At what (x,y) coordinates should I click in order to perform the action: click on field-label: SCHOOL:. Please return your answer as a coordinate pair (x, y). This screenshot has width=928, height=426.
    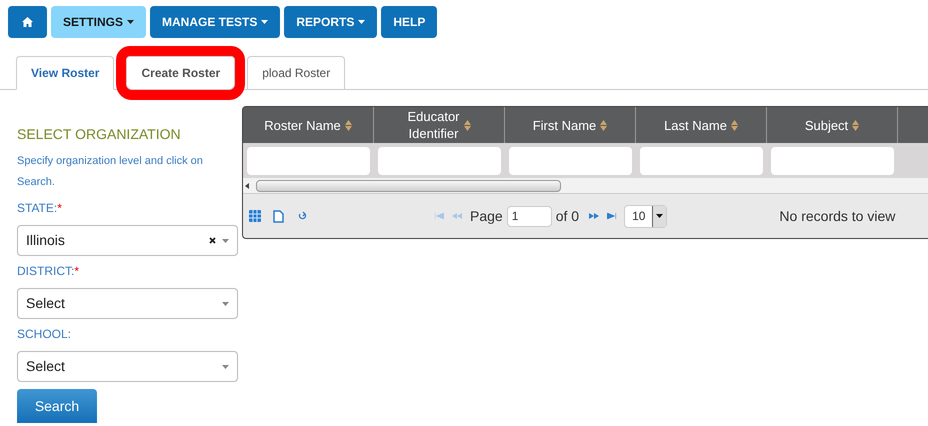
    Looking at the image, I should click on (44, 334).